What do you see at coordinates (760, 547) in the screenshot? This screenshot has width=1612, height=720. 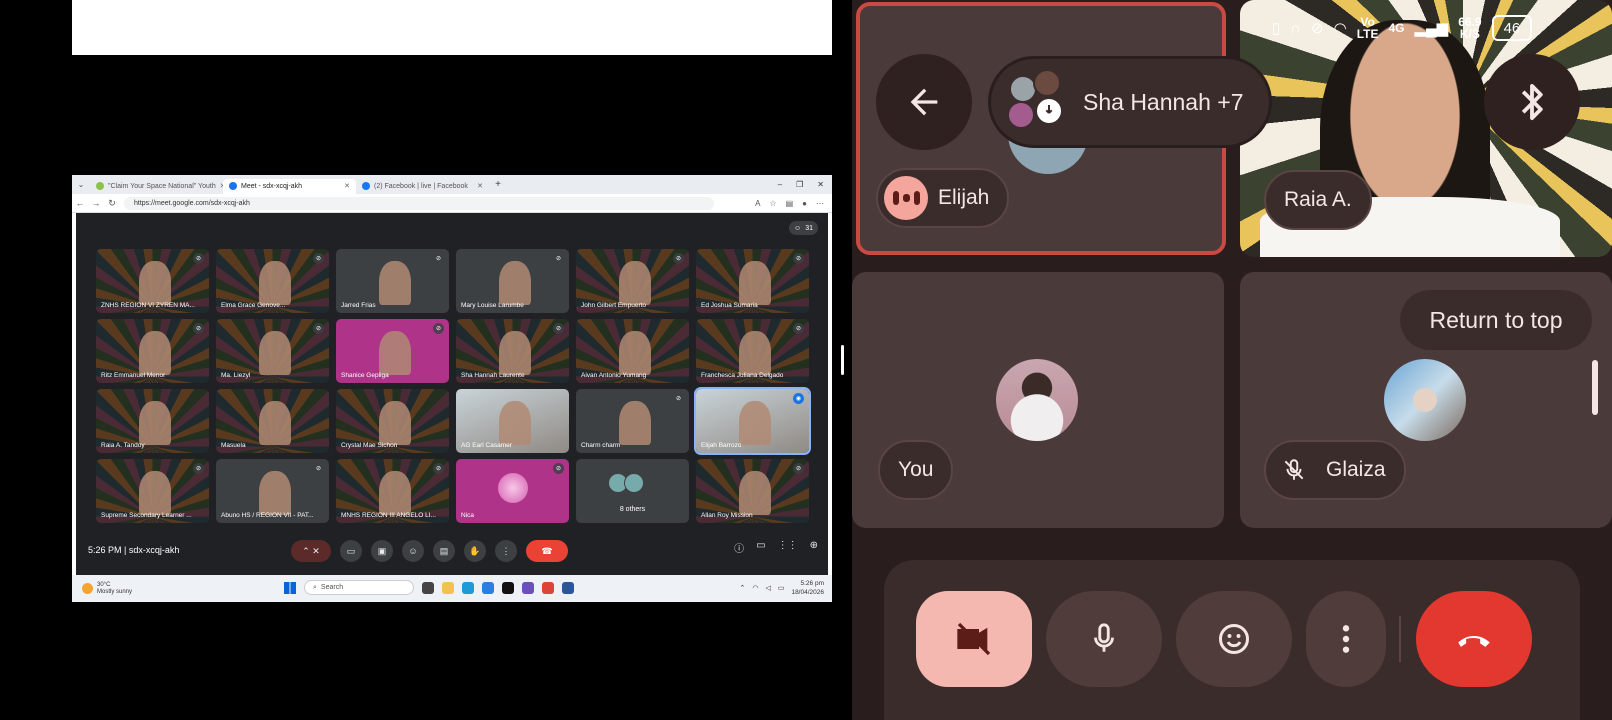 I see `chat-icon: ▭` at bounding box center [760, 547].